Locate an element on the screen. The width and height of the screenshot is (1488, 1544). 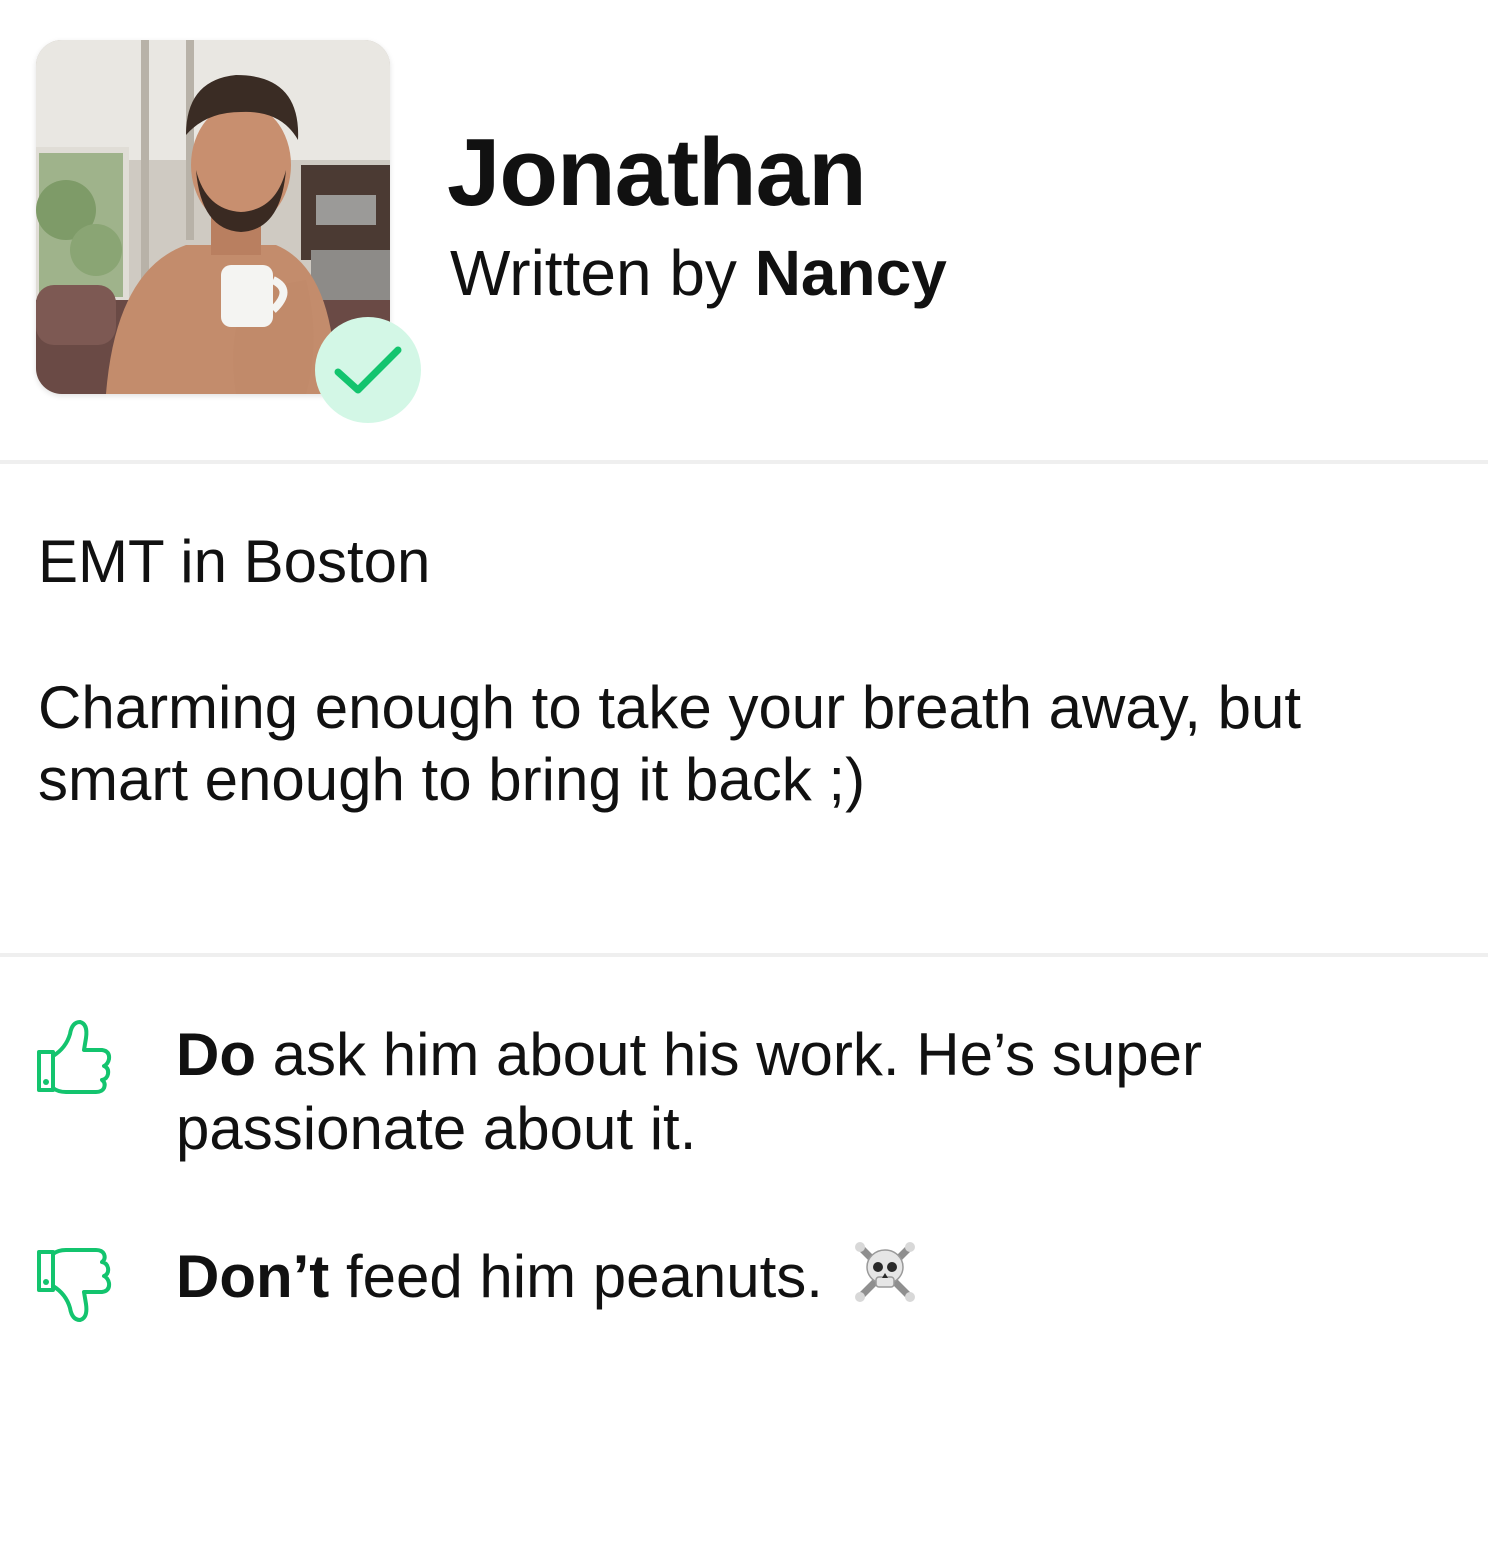
checkmark-icon is located at coordinates (368, 370).